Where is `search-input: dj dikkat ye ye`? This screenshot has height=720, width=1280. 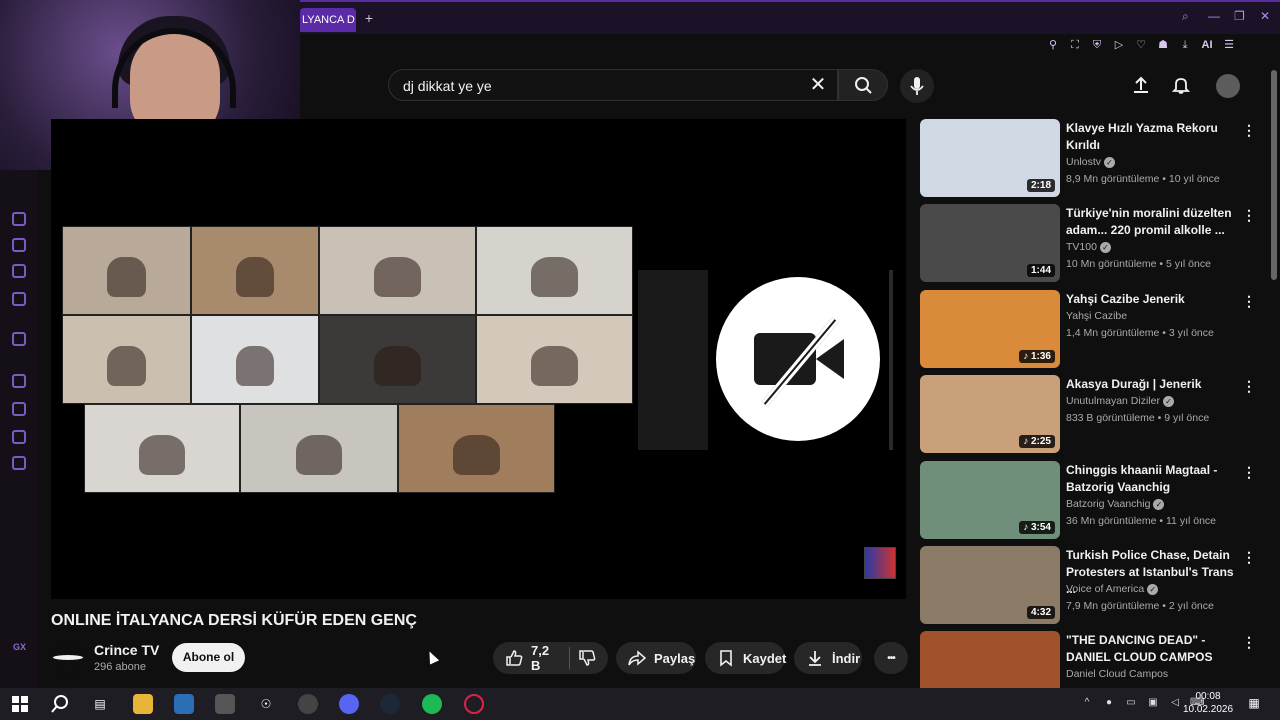
search-input: dj dikkat ye ye is located at coordinates (447, 86).